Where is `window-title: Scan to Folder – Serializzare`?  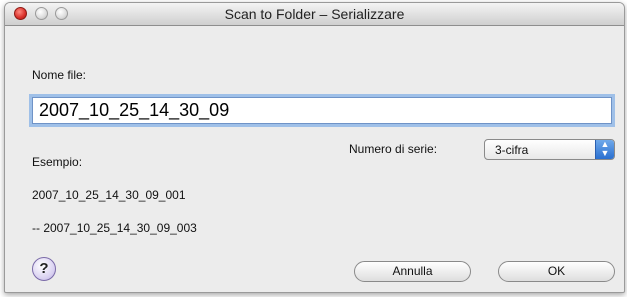
window-title: Scan to Folder – Serializzare is located at coordinates (314, 14).